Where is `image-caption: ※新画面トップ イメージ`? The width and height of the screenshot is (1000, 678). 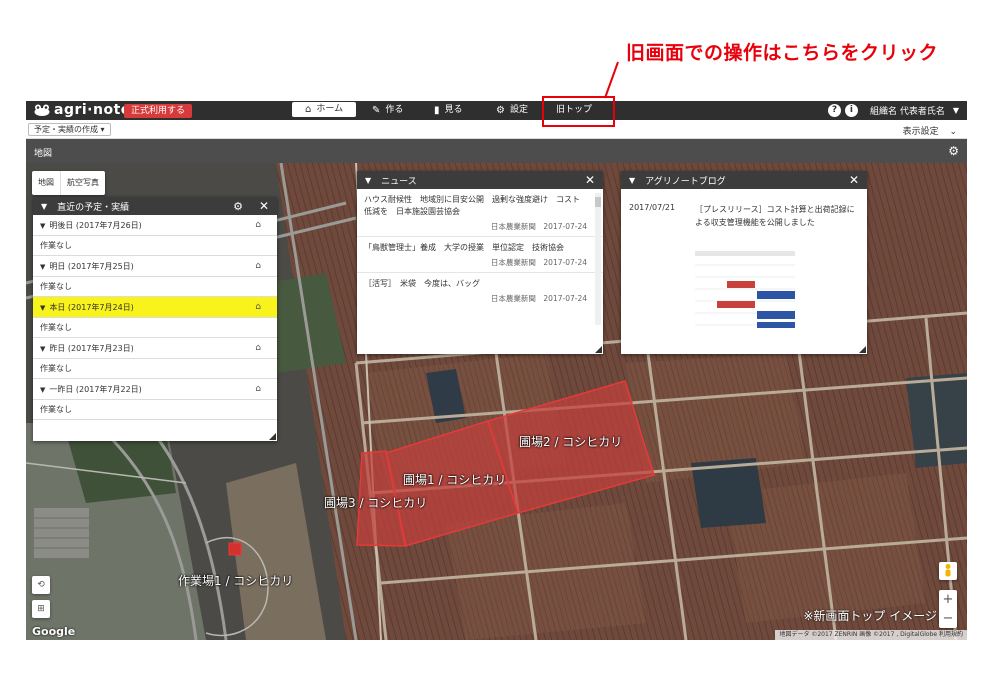
image-caption: ※新画面トップ イメージ is located at coordinates (870, 616).